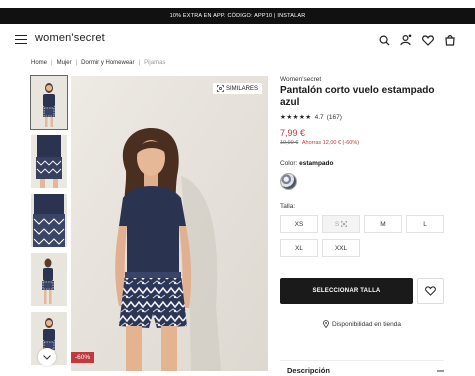 The image size is (475, 376). Describe the element at coordinates (241, 88) in the screenshot. I see `similares-label: SIMILARES` at that location.